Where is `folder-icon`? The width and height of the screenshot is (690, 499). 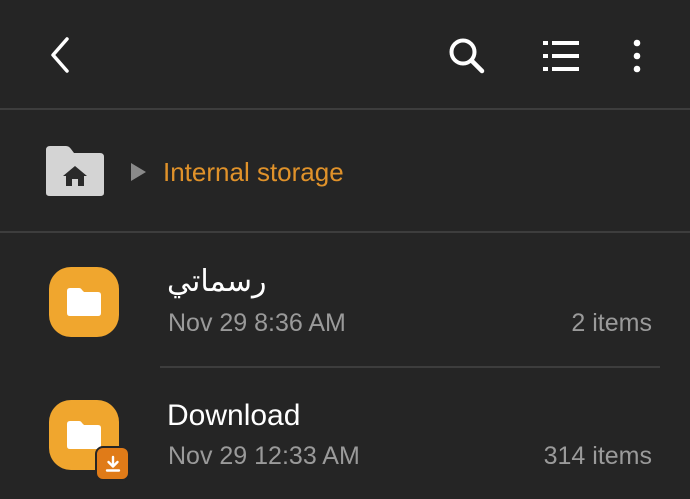
folder-icon is located at coordinates (84, 302).